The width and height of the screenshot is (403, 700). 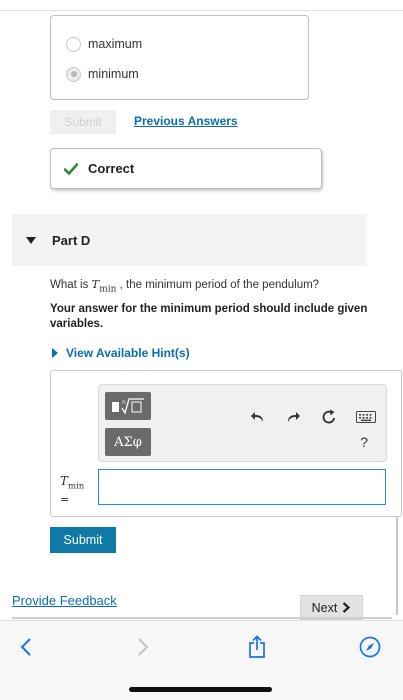 I want to click on part-title: Part D, so click(x=71, y=240).